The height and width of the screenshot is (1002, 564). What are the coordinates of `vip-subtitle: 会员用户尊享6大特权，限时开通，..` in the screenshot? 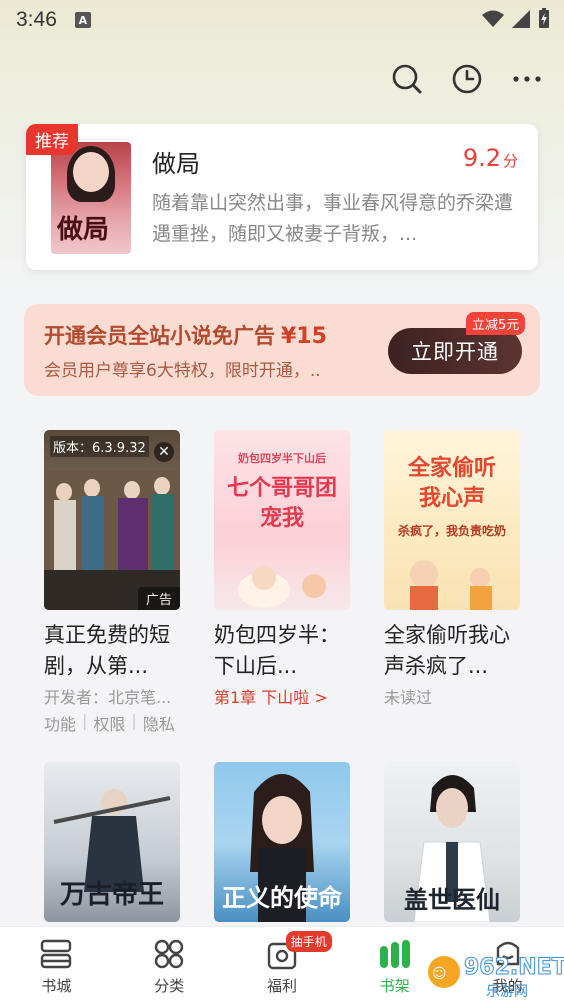 It's located at (182, 371).